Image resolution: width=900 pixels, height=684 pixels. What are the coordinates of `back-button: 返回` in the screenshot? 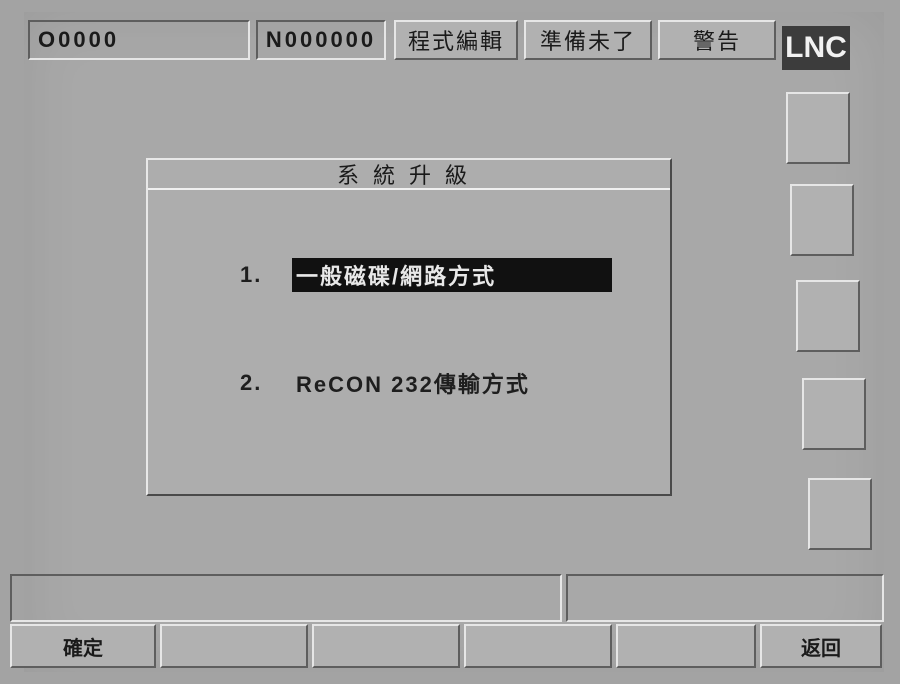 It's located at (821, 646).